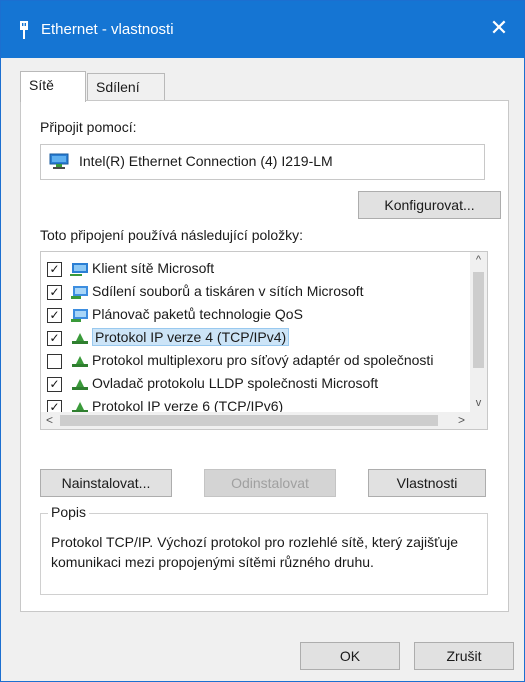 The width and height of the screenshot is (525, 682). Describe the element at coordinates (427, 483) in the screenshot. I see `properties-button: Vlastnosti` at that location.